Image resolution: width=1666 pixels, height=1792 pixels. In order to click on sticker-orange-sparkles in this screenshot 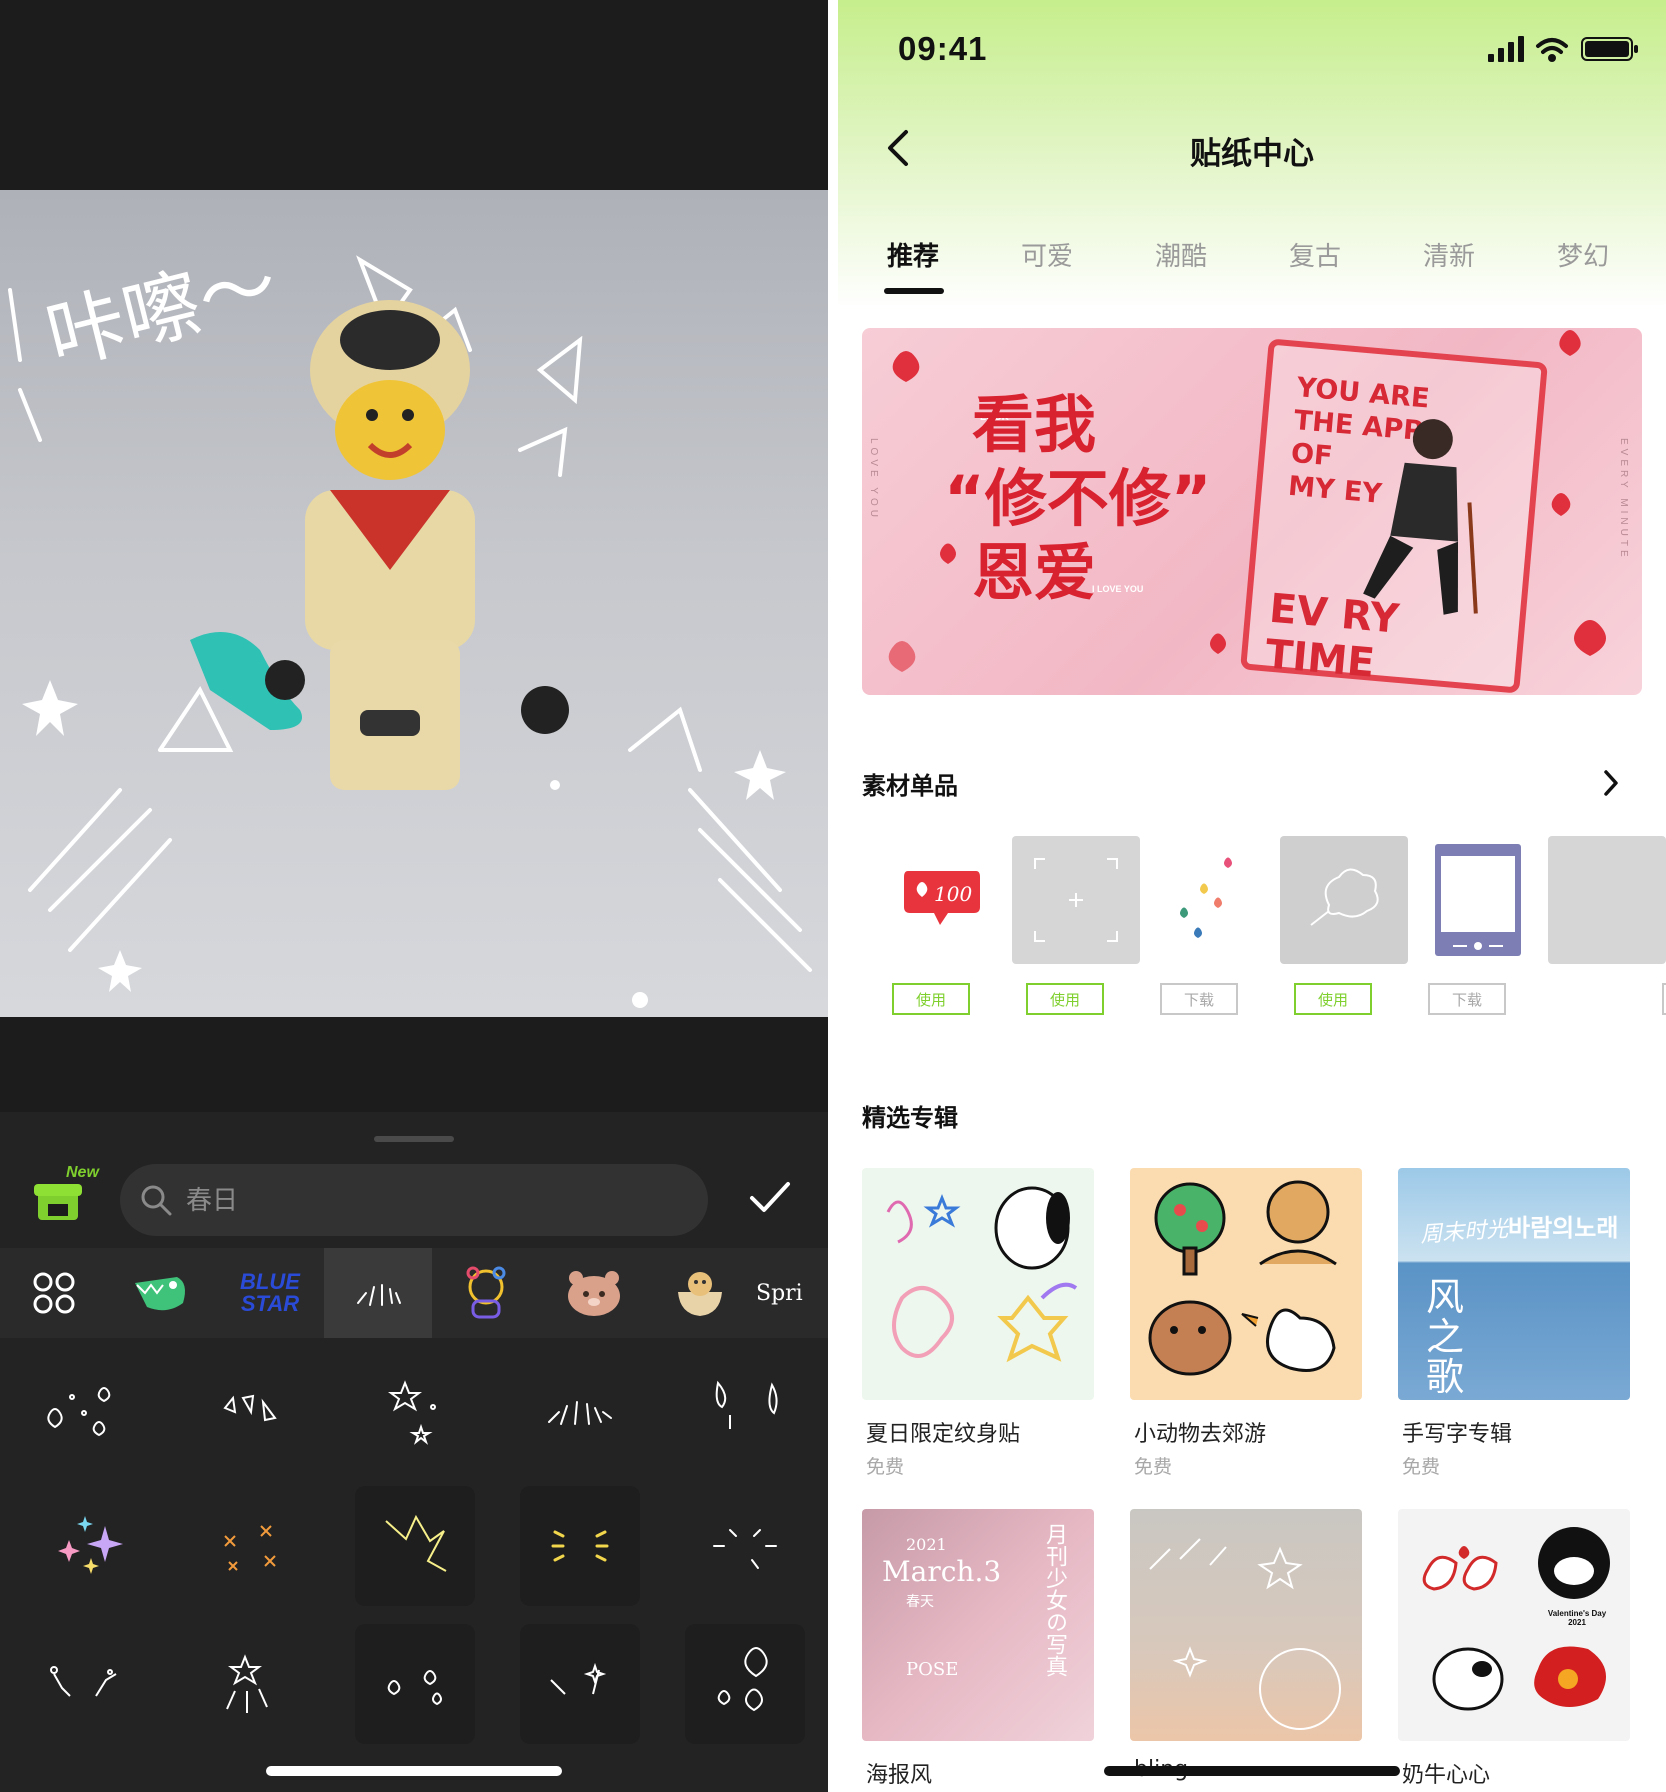, I will do `click(250, 1546)`.